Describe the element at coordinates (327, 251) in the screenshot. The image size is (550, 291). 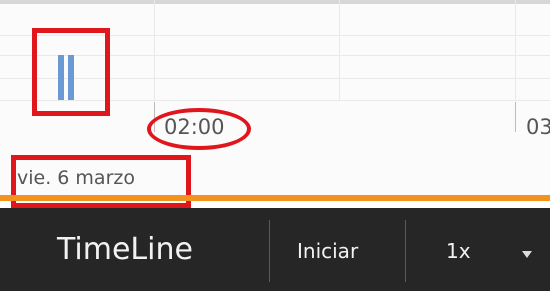
I see `start-button: Iniciar` at that location.